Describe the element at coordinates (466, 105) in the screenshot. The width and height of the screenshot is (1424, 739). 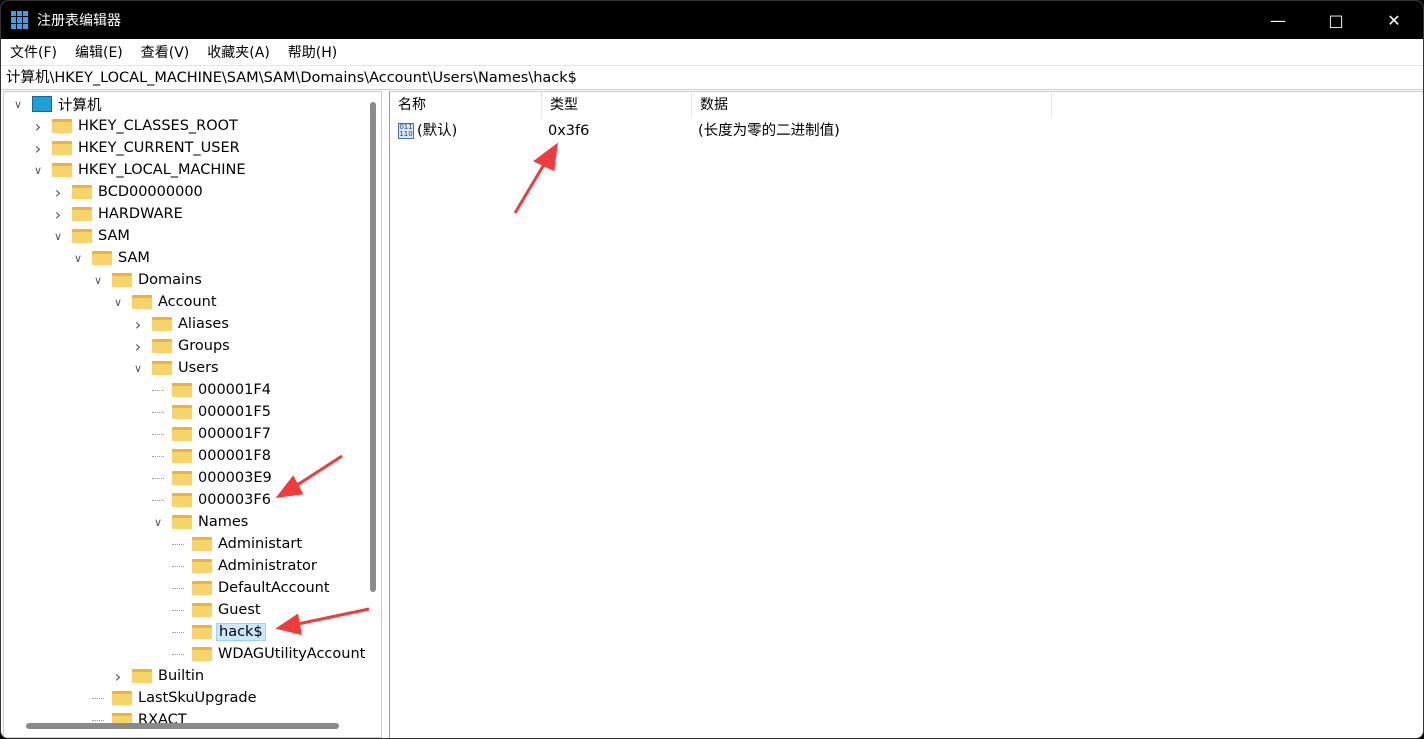
I see `column-header-name: 名称` at that location.